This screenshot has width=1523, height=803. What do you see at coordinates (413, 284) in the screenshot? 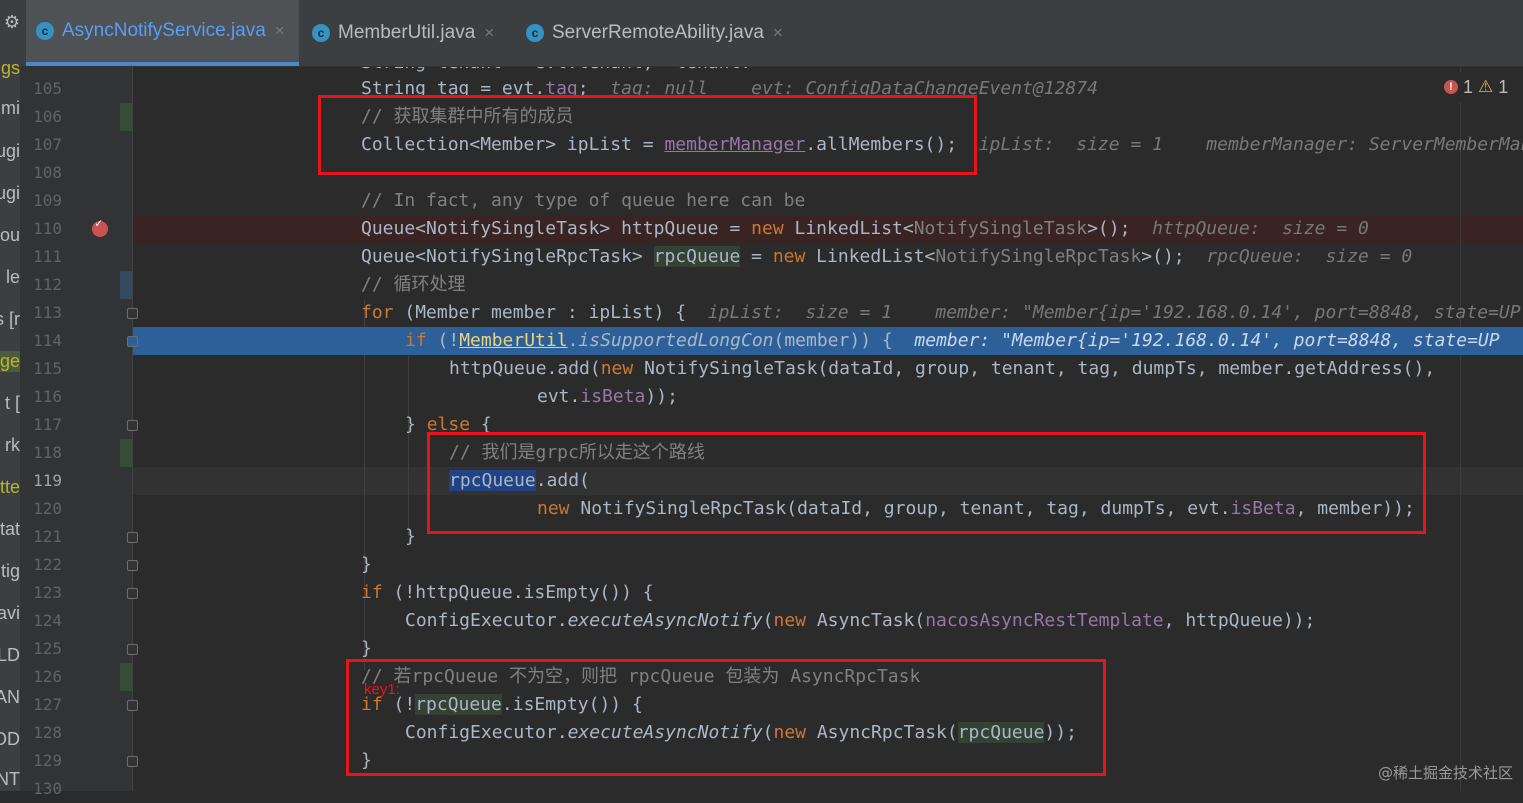
I see `code-comment: // 循环处理` at bounding box center [413, 284].